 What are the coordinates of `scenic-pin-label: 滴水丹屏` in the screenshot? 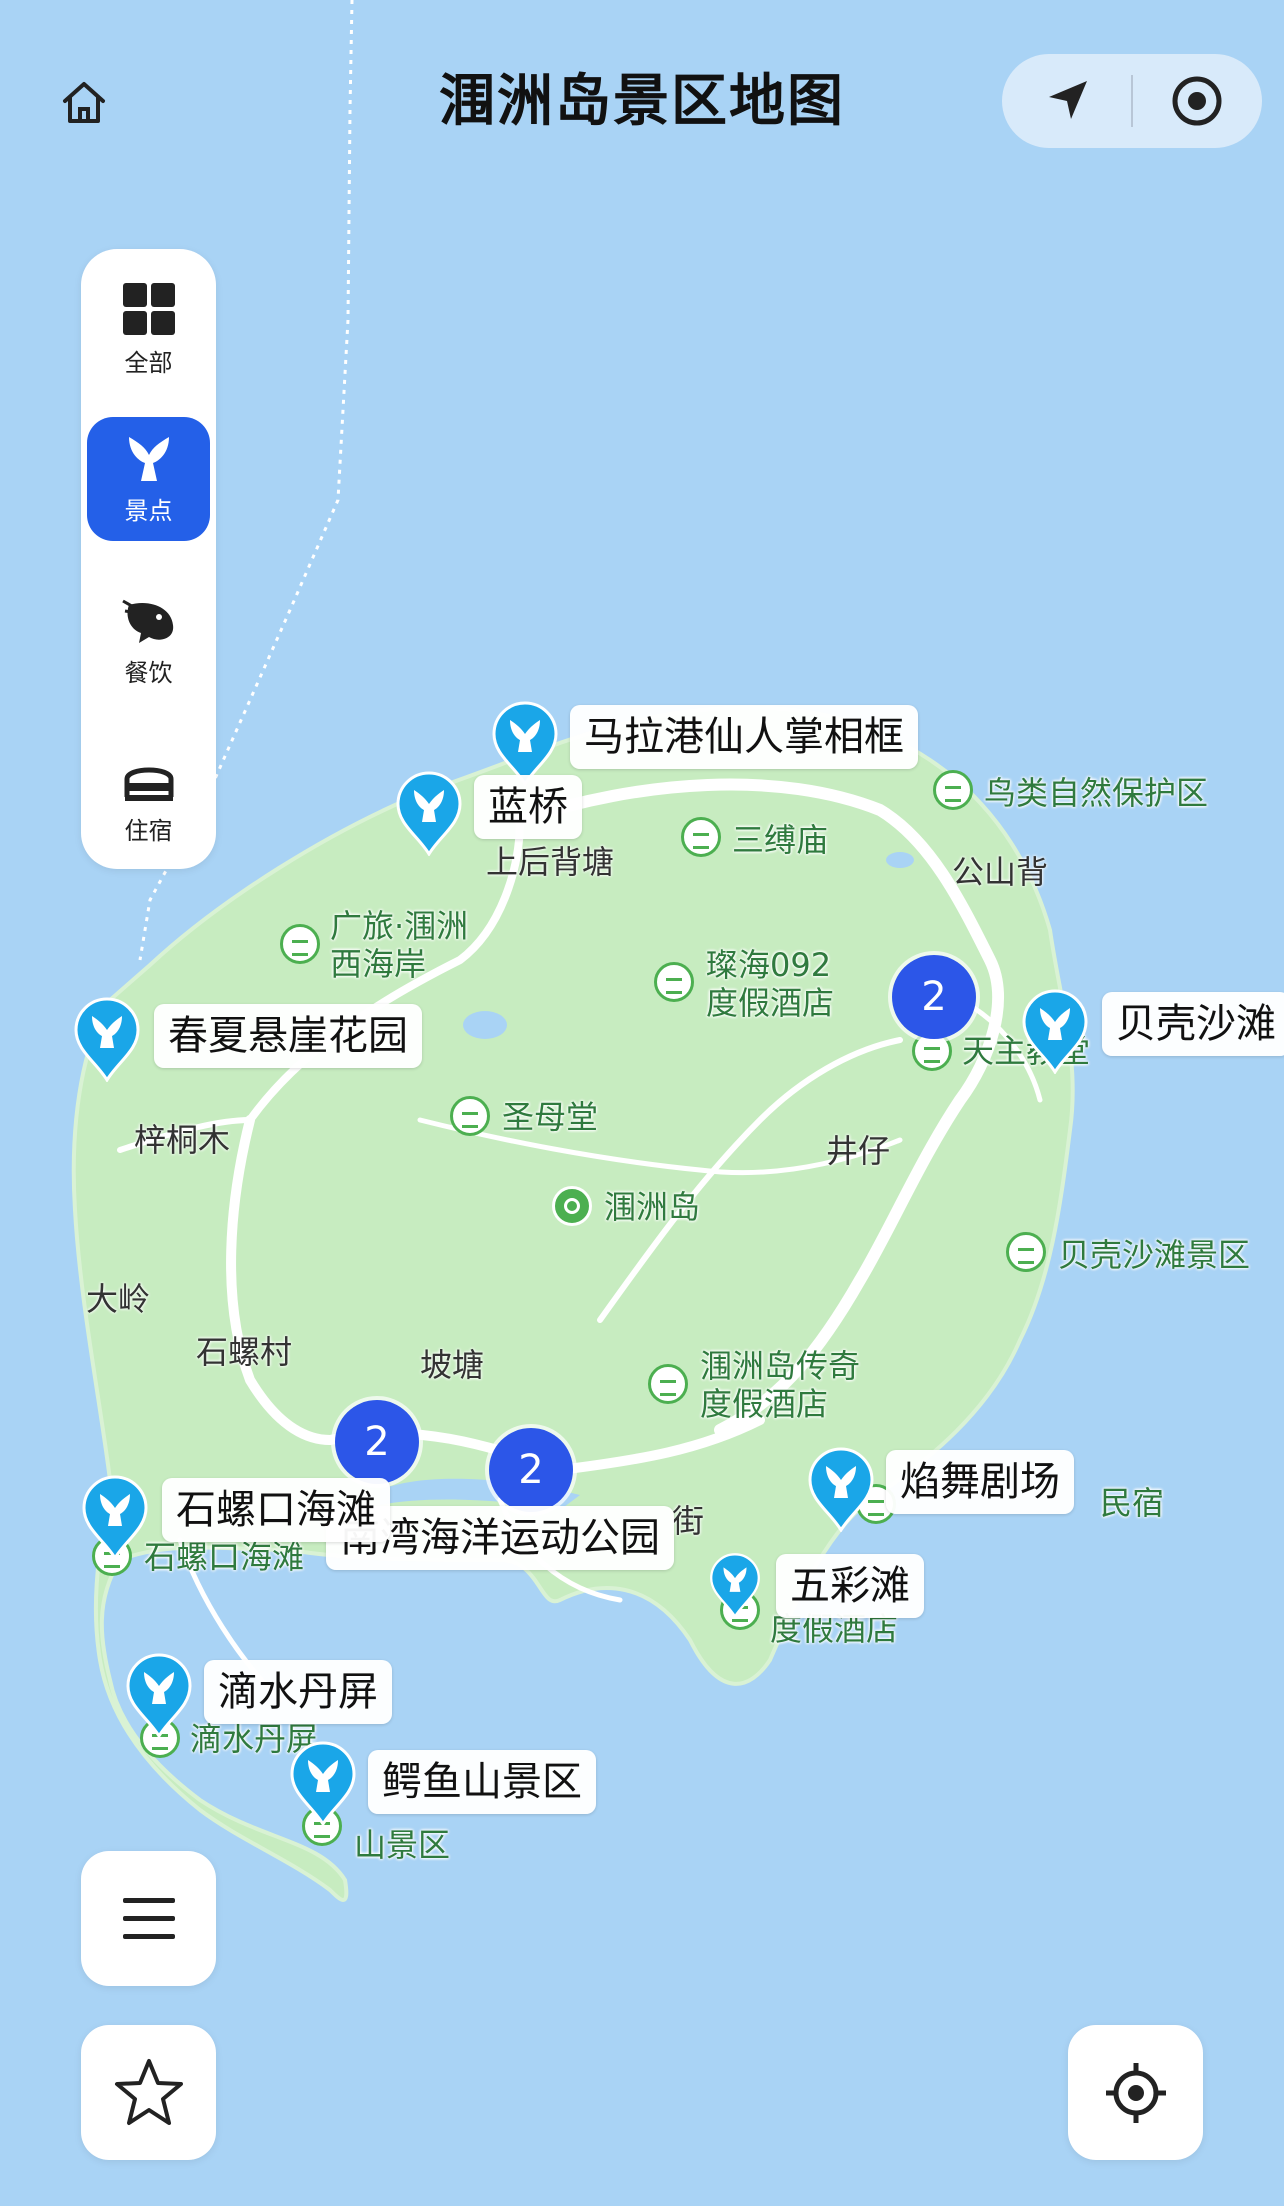 It's located at (298, 1692).